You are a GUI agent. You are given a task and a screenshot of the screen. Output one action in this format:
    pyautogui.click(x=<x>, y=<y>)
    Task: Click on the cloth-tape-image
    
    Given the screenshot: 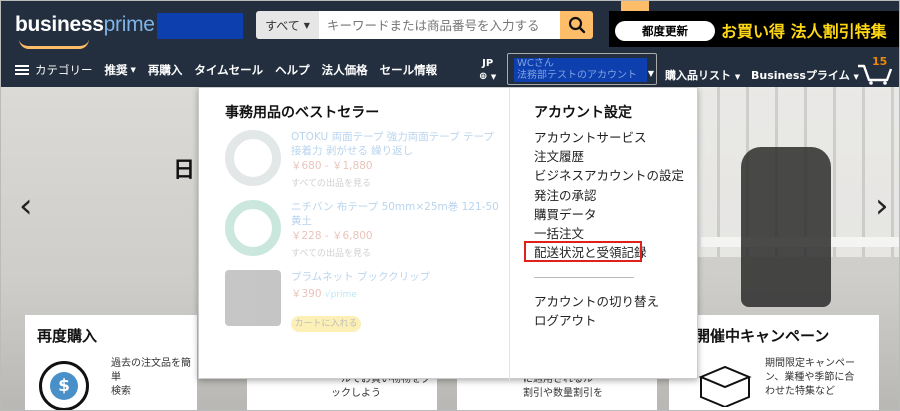 What is the action you would take?
    pyautogui.click(x=253, y=228)
    